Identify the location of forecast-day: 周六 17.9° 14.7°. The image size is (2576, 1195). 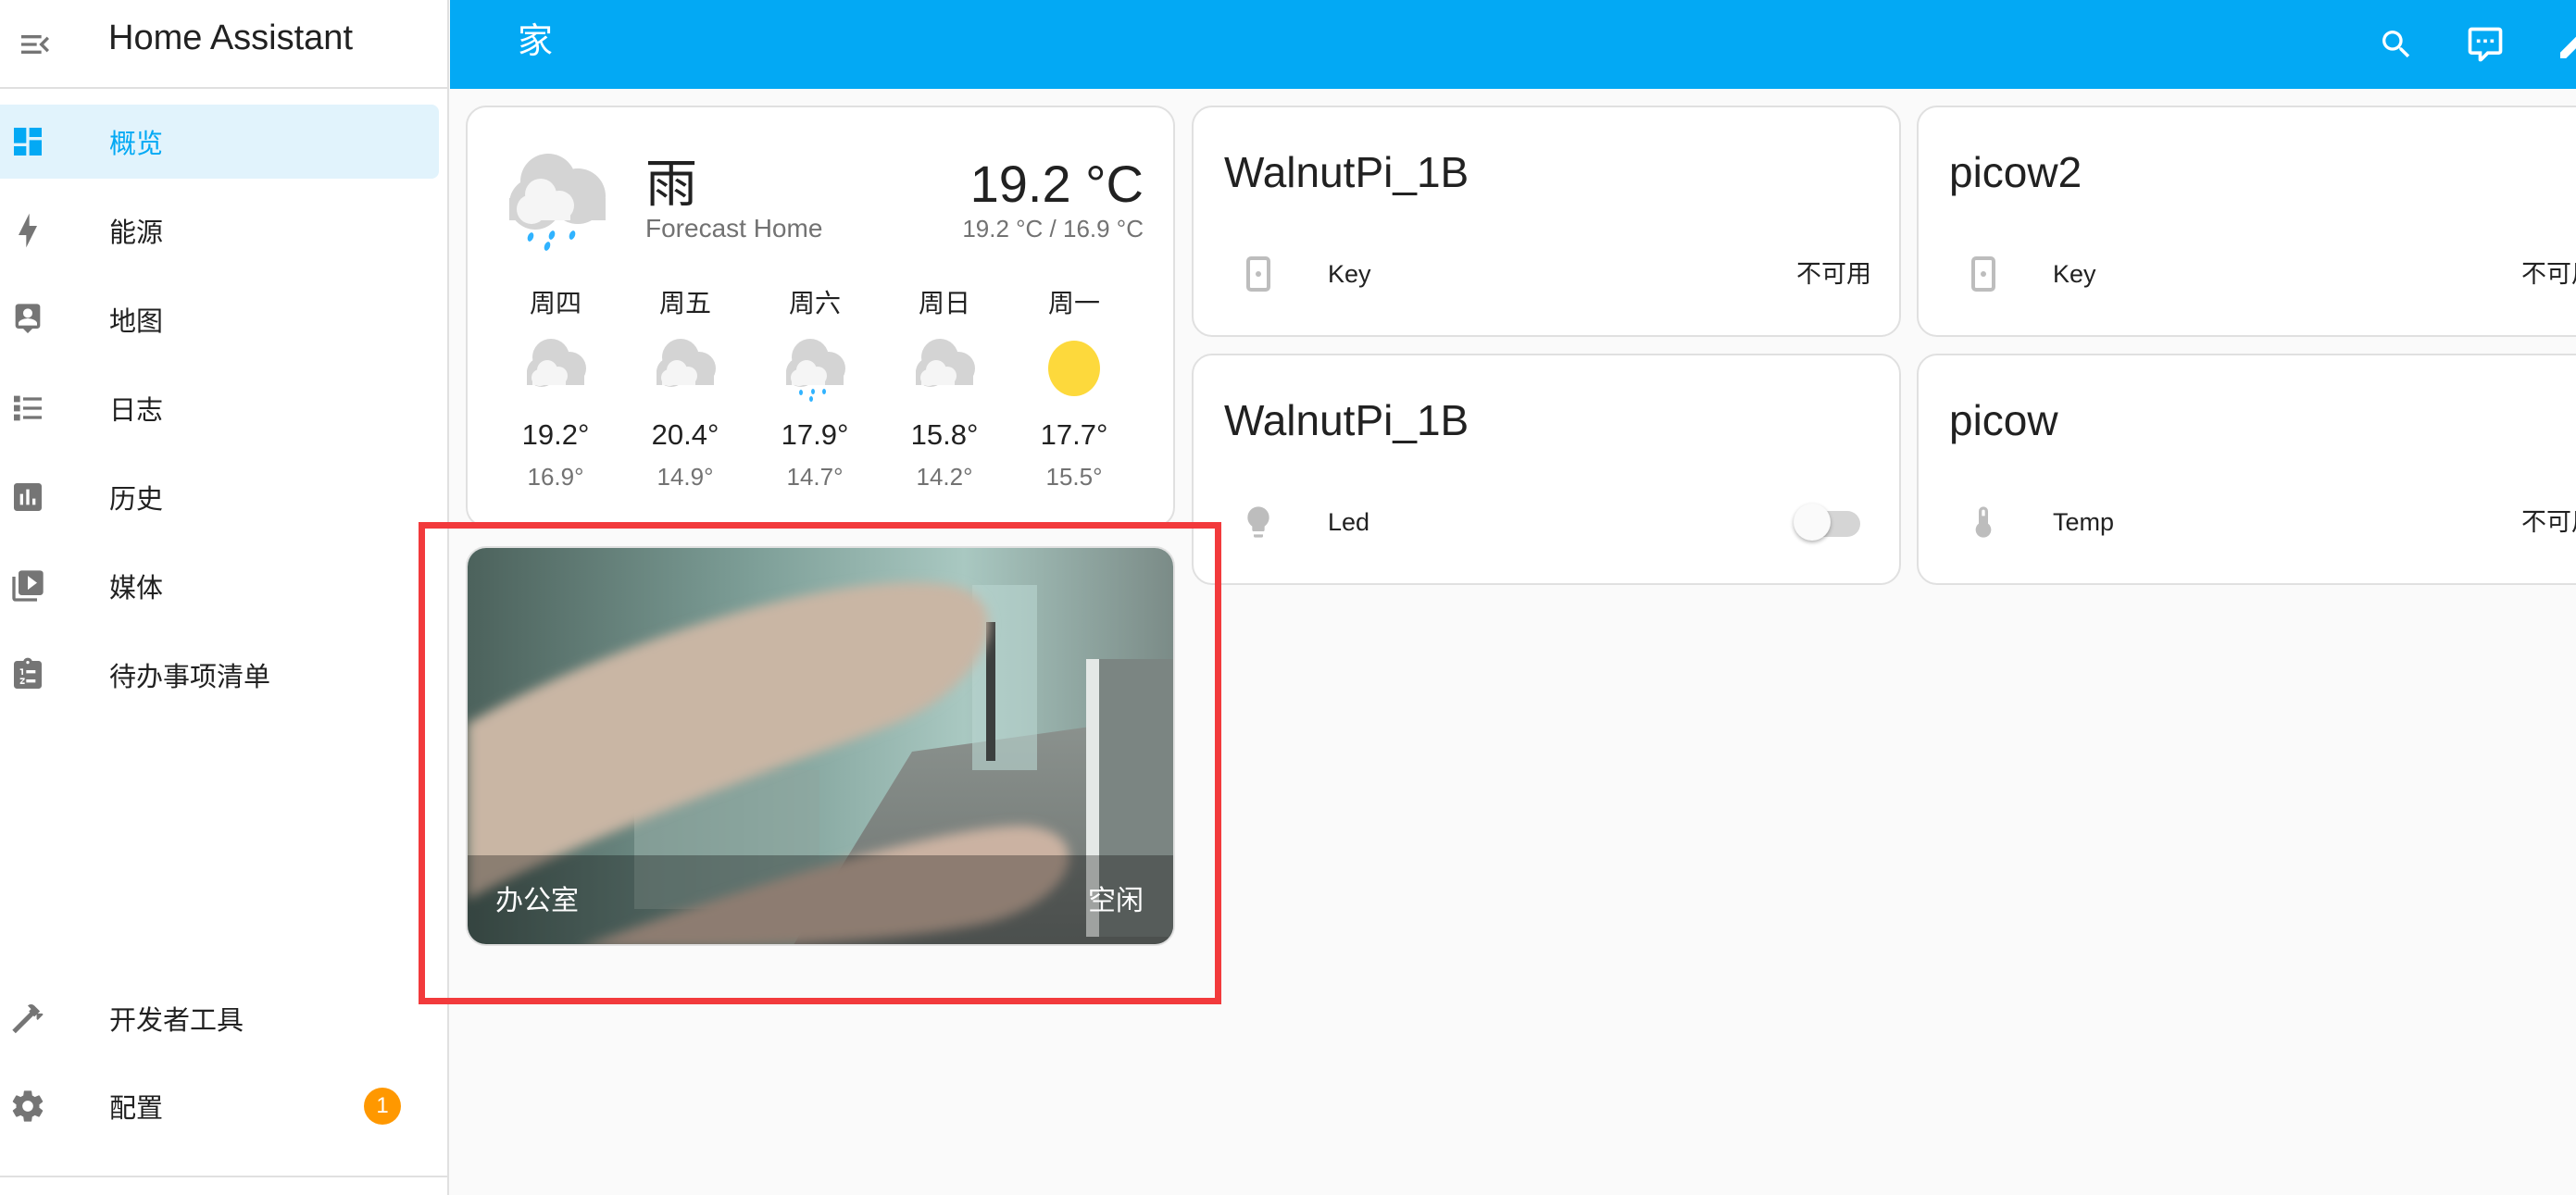
(815, 388).